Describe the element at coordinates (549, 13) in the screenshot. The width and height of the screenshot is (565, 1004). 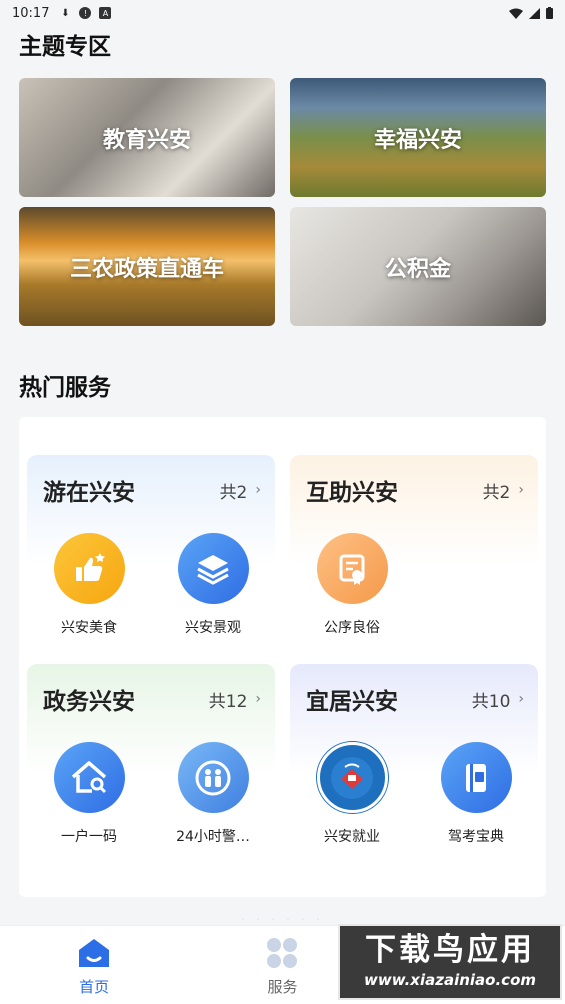
I see `battery-icon` at that location.